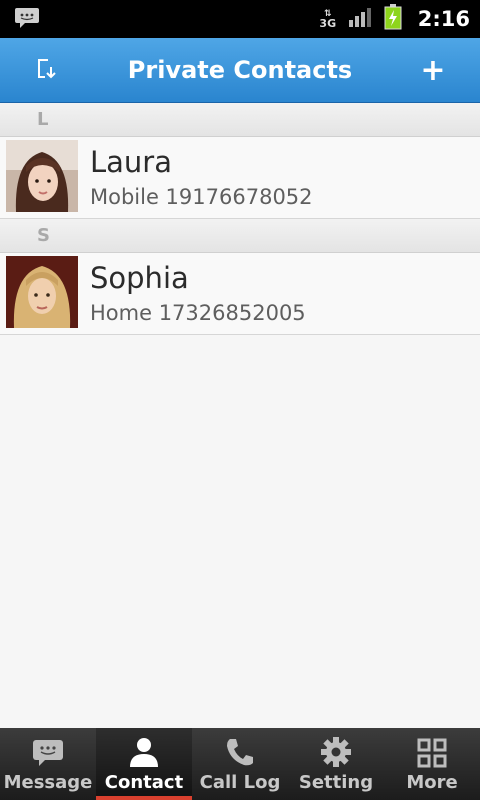 This screenshot has width=480, height=800. What do you see at coordinates (240, 120) in the screenshot?
I see `section-header-l: L` at bounding box center [240, 120].